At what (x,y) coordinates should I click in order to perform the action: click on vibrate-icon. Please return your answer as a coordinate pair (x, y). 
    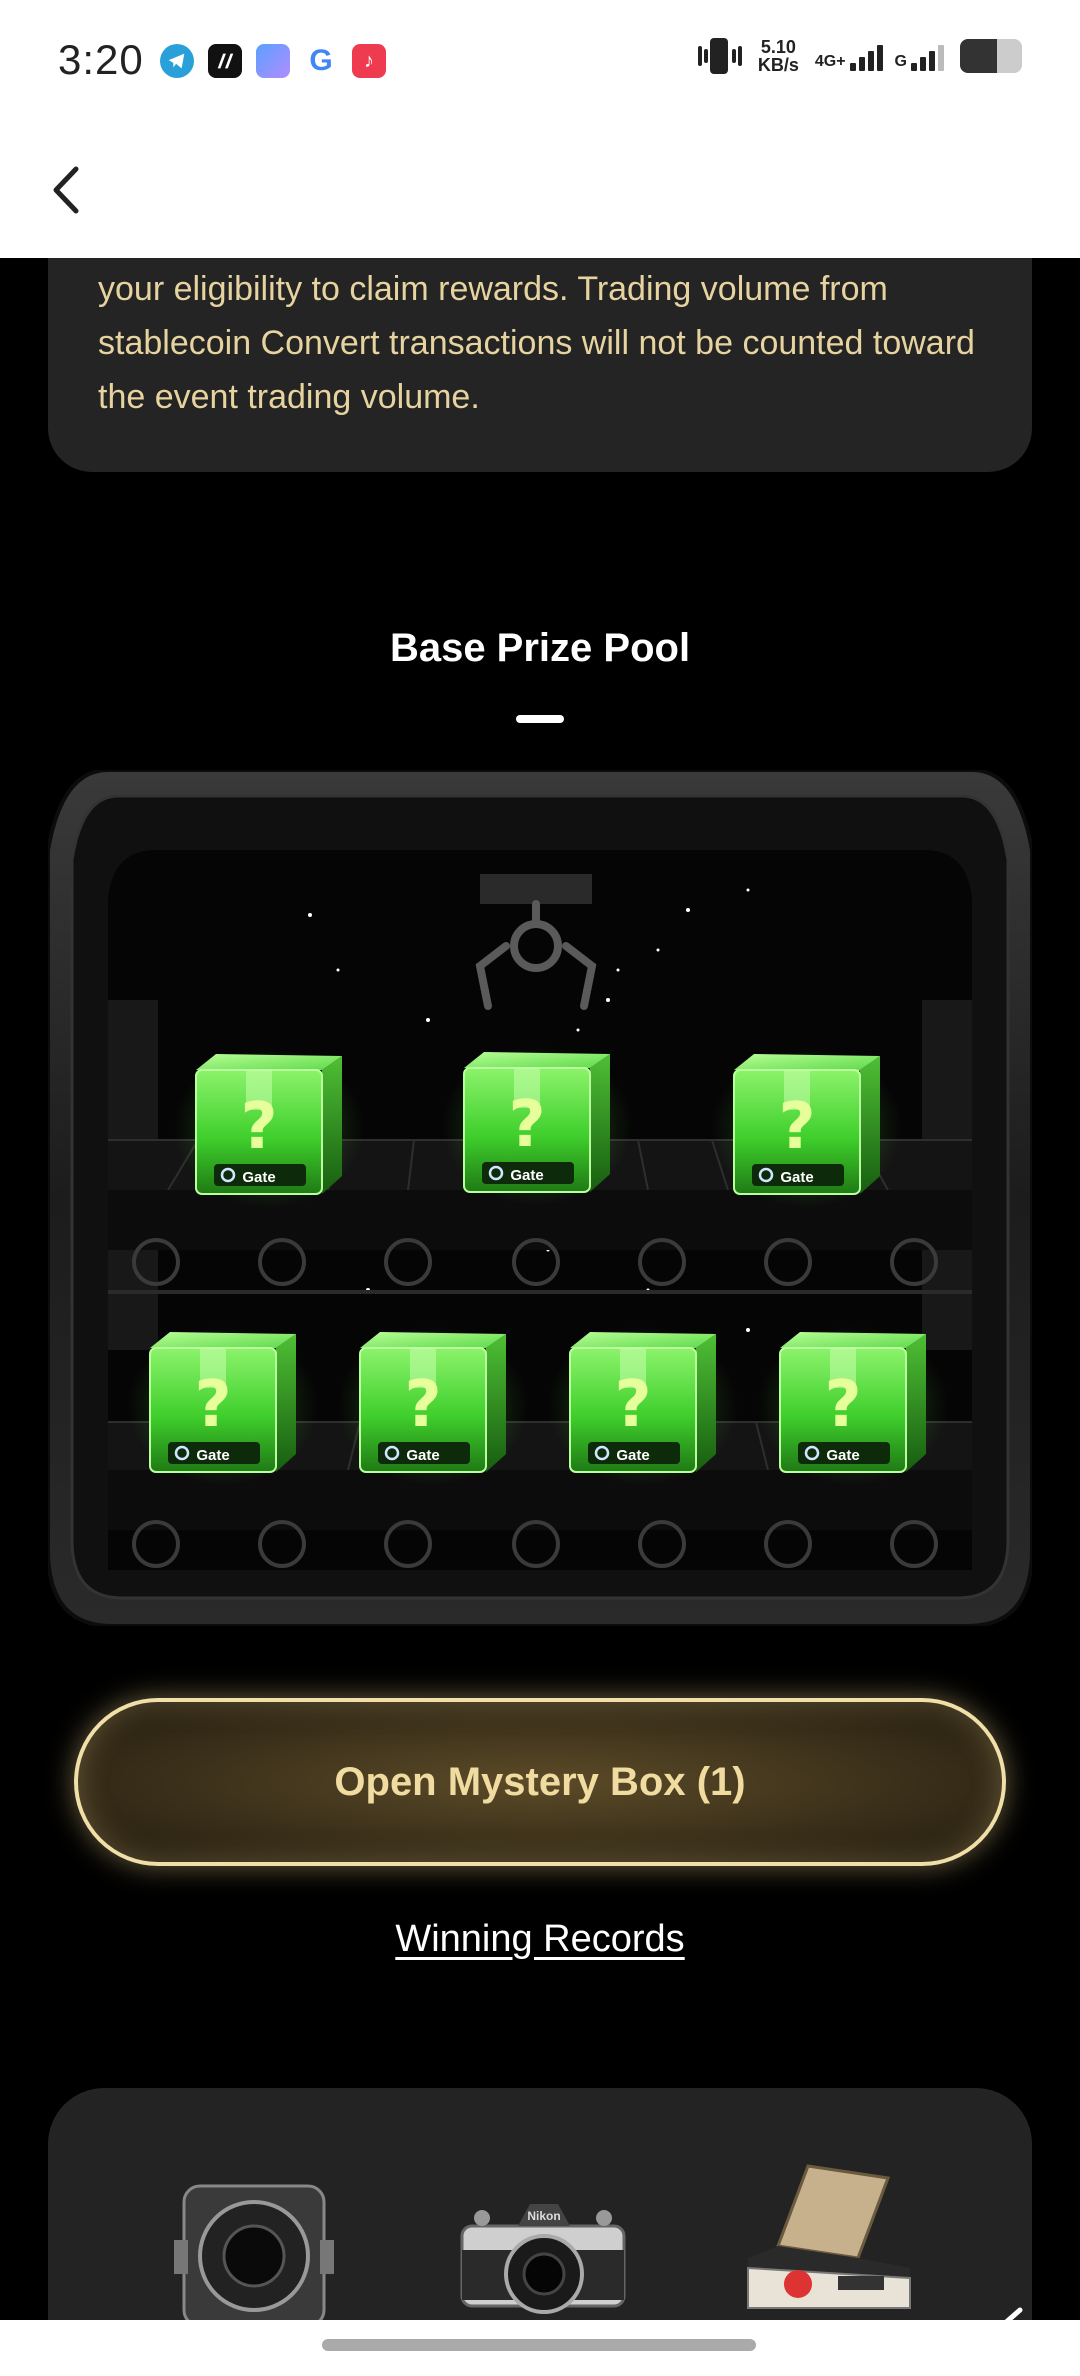
    Looking at the image, I should click on (719, 56).